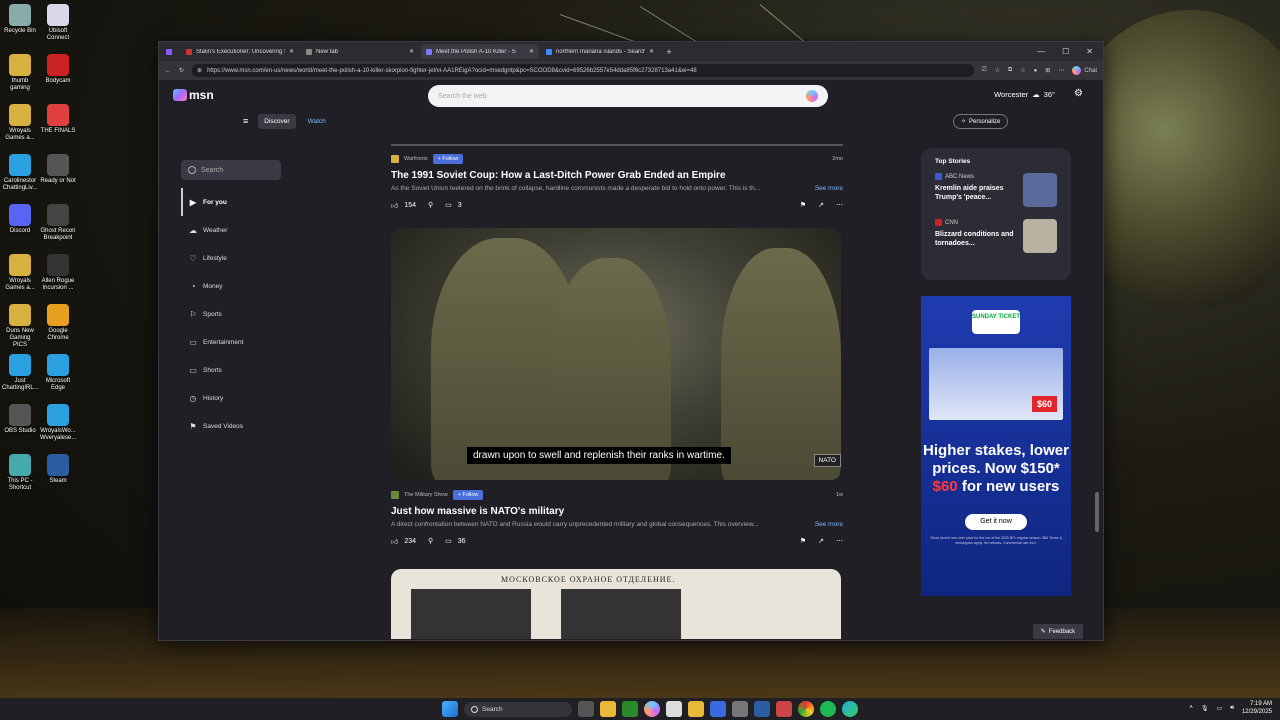  Describe the element at coordinates (850, 709) in the screenshot. I see `edge-icon` at that location.